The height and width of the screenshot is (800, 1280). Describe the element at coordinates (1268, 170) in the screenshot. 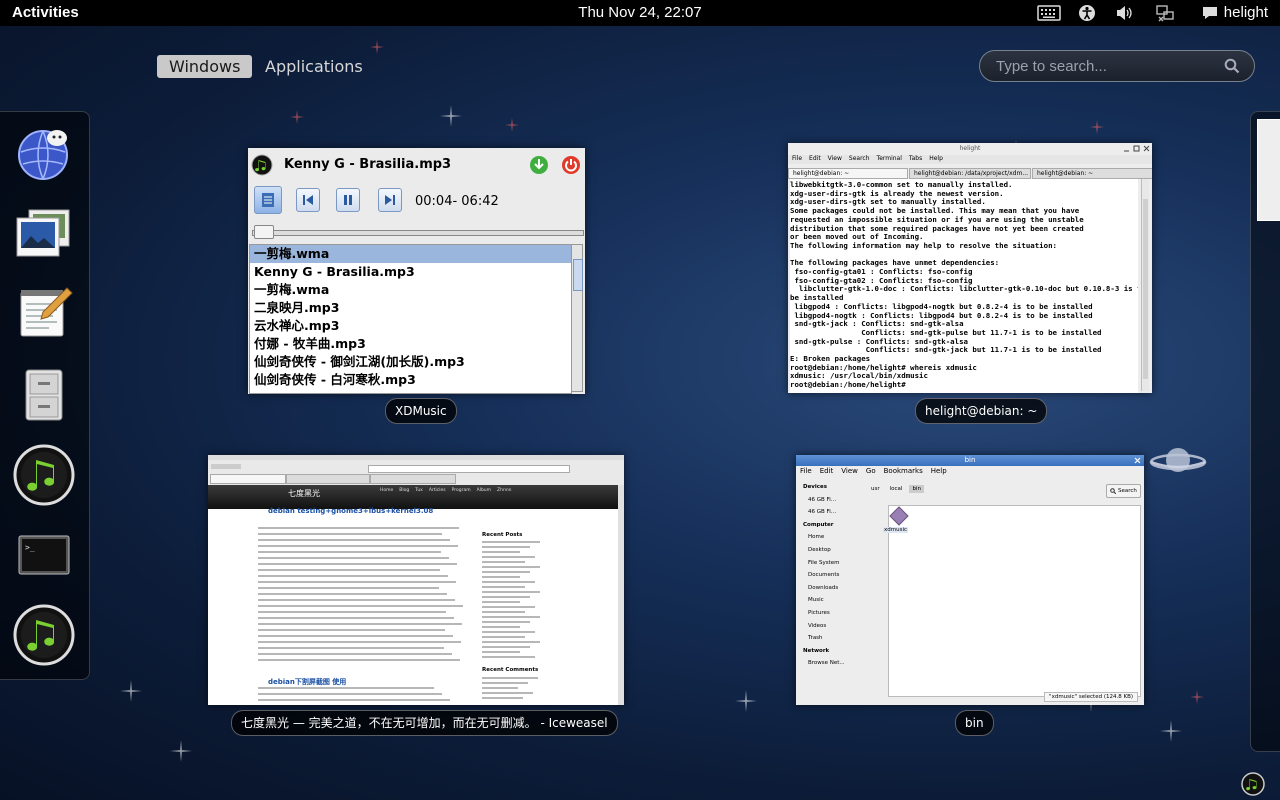

I see `workspace-thumbnail` at that location.